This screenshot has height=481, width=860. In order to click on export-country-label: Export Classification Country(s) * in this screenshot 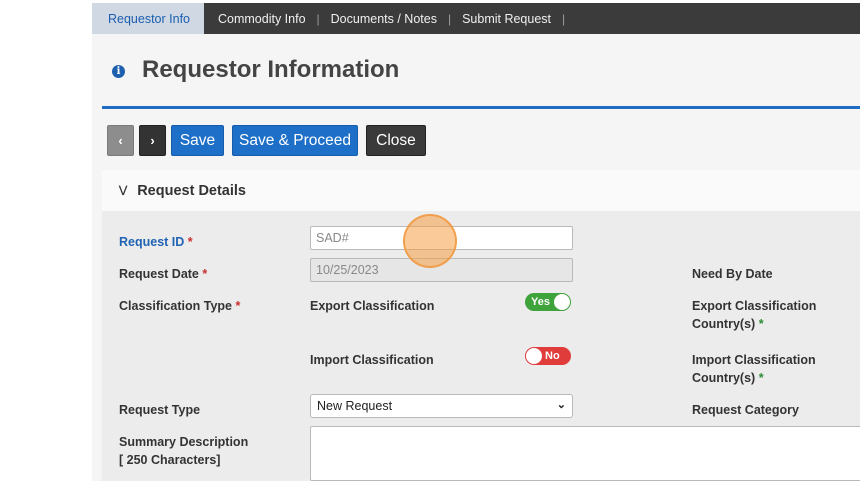, I will do `click(754, 315)`.